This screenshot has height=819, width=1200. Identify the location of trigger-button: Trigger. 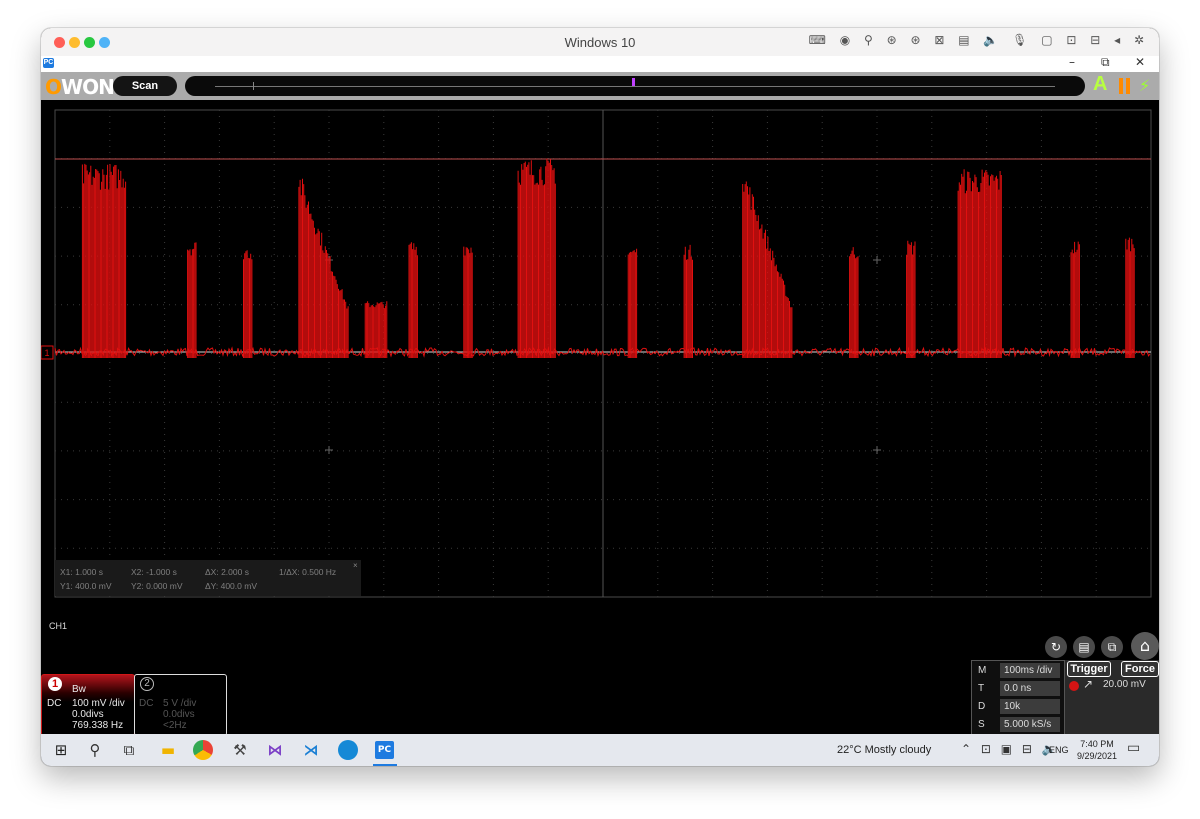
(1089, 669).